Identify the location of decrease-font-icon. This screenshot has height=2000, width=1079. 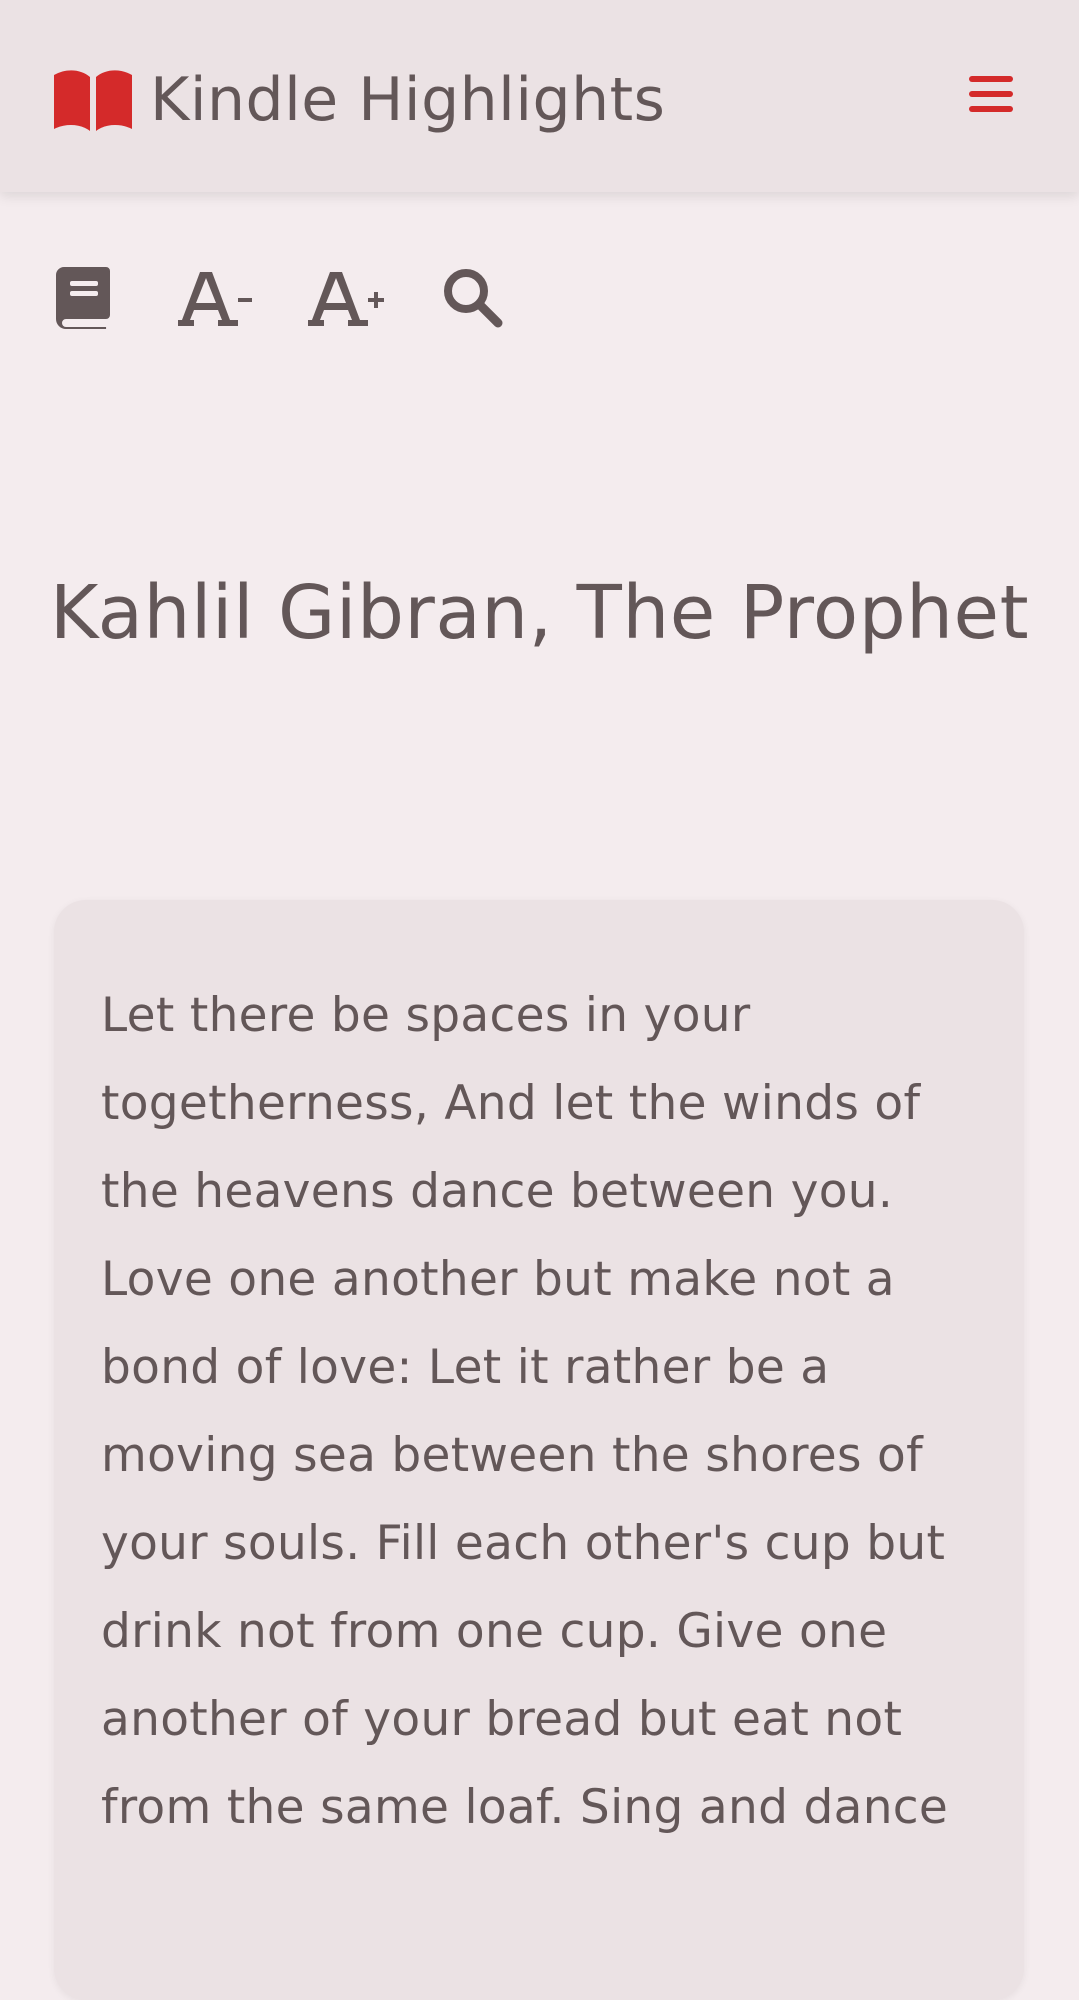
(215, 299).